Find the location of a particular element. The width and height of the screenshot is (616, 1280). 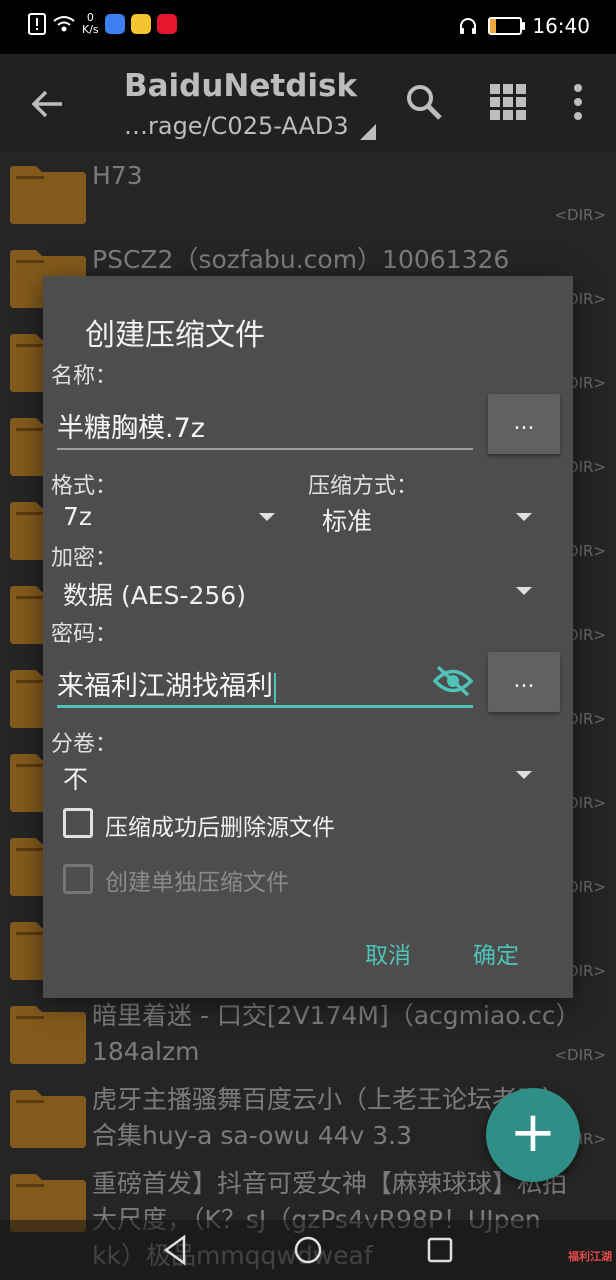

ok-button: 确定 is located at coordinates (496, 953).